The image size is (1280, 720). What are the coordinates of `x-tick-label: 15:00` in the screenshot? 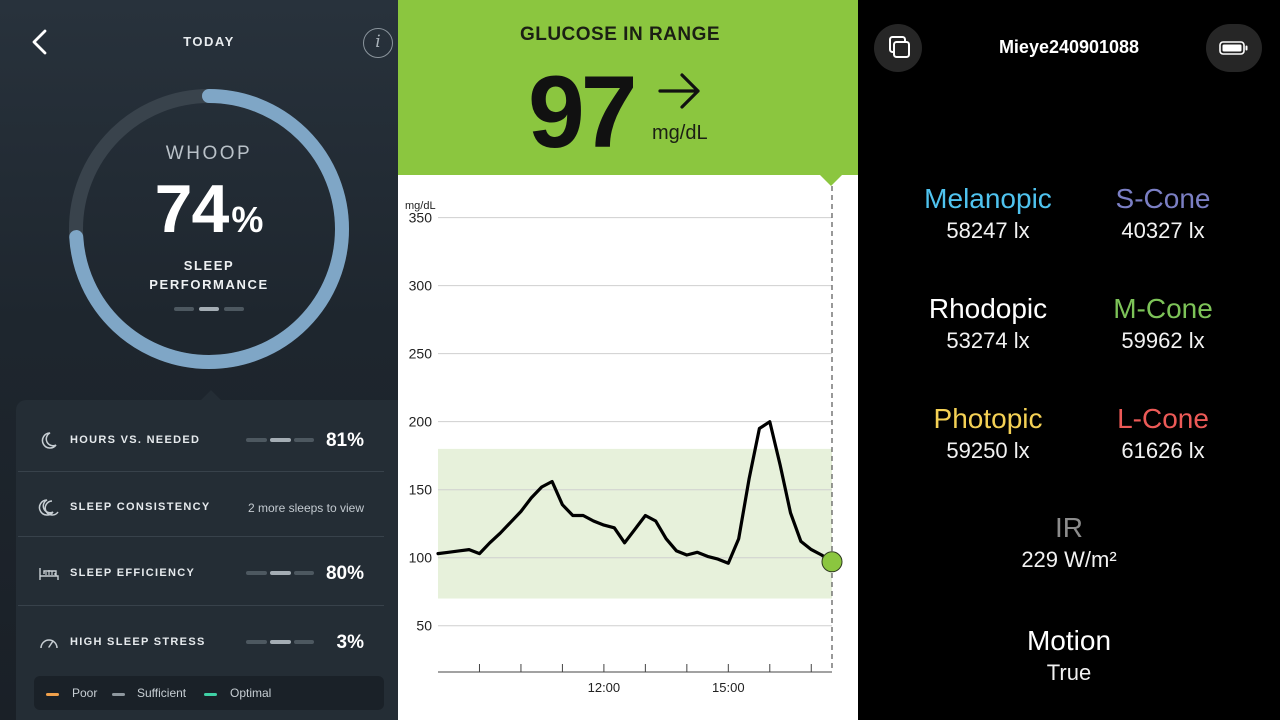 It's located at (728, 687).